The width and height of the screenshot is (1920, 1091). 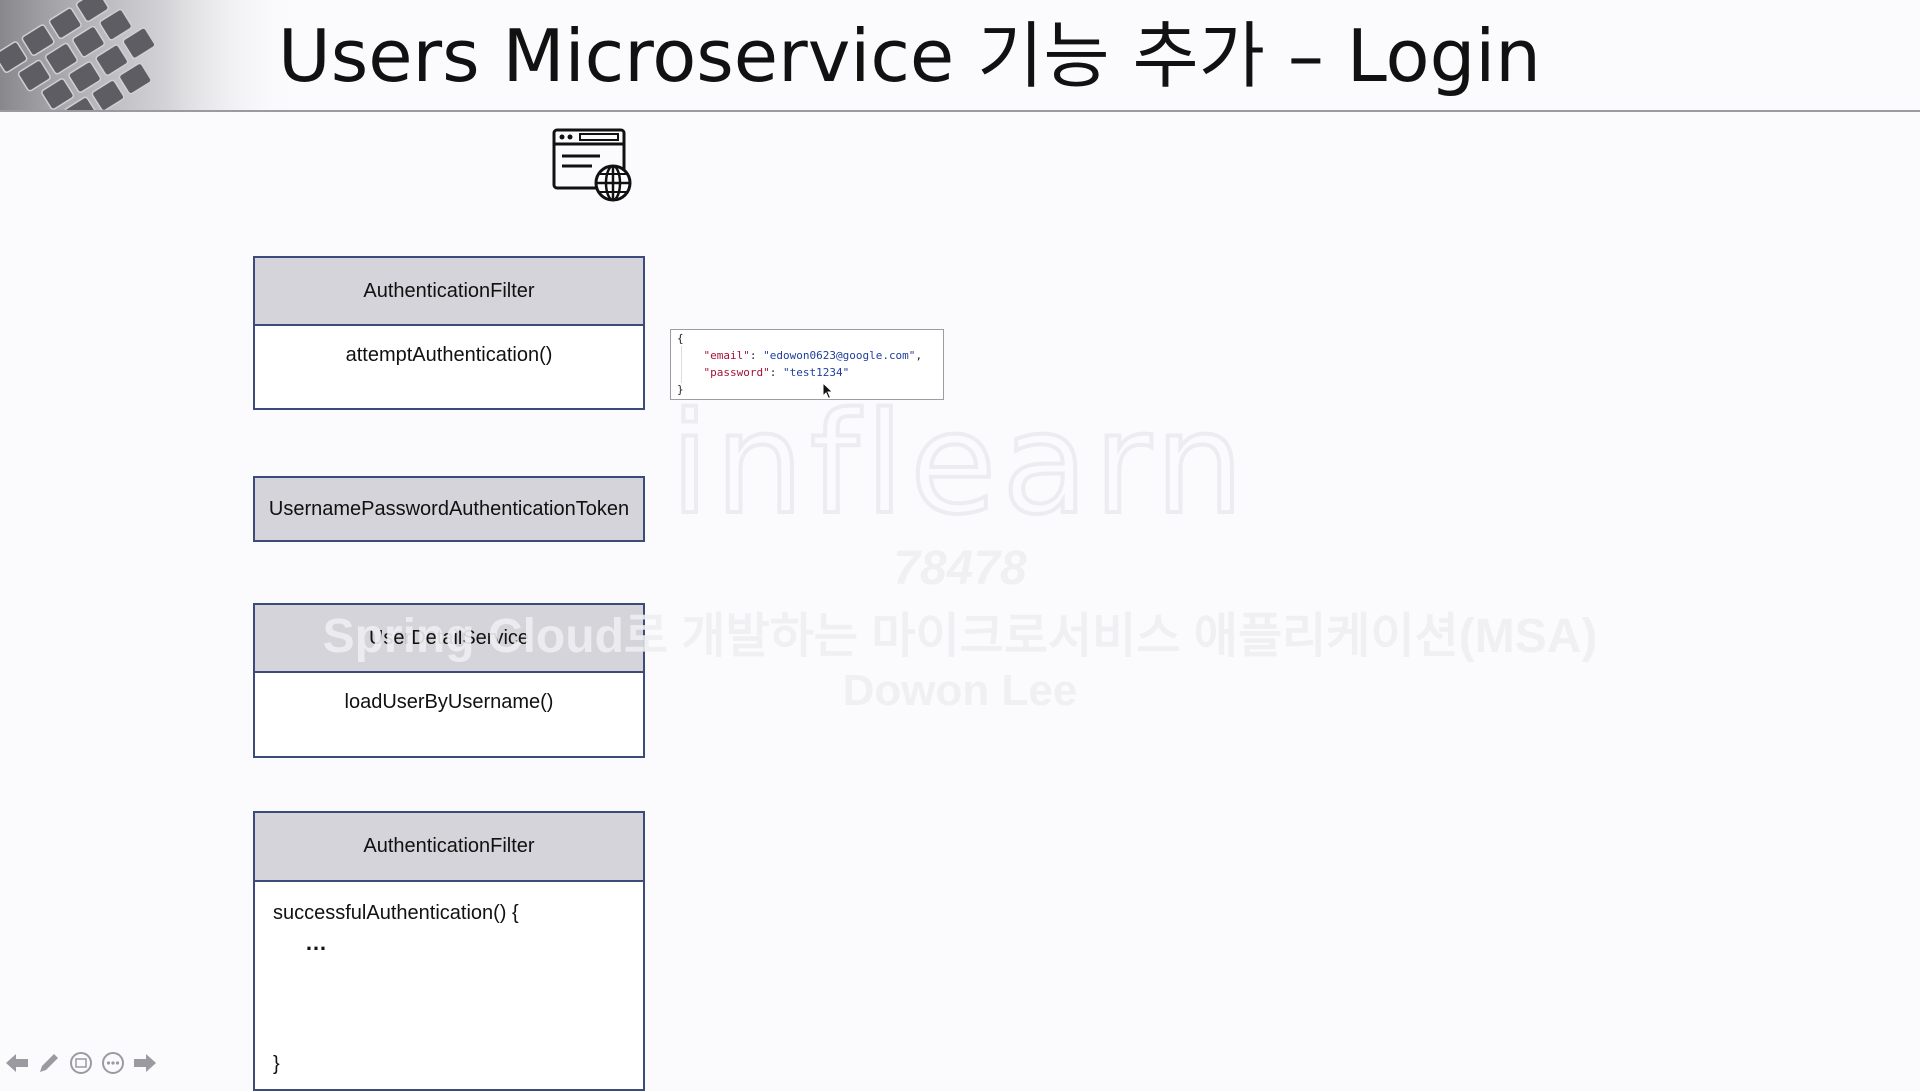 I want to click on method-signature: successfulAuthentication() {, so click(x=396, y=913).